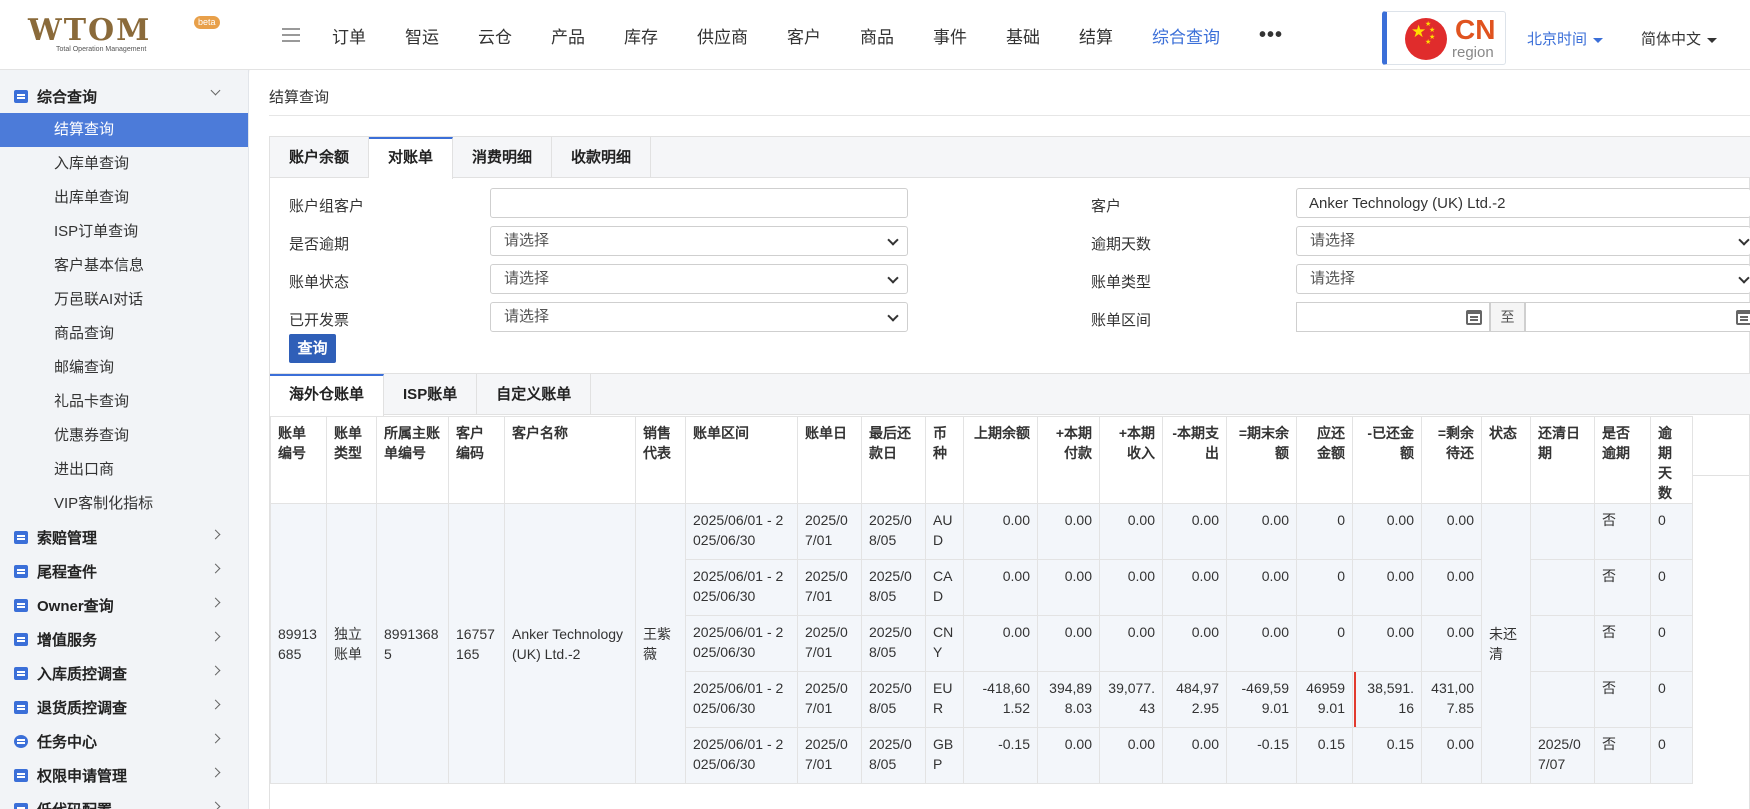 The width and height of the screenshot is (1750, 809). Describe the element at coordinates (602, 157) in the screenshot. I see `tab-receipt-detail: 收款明细` at that location.